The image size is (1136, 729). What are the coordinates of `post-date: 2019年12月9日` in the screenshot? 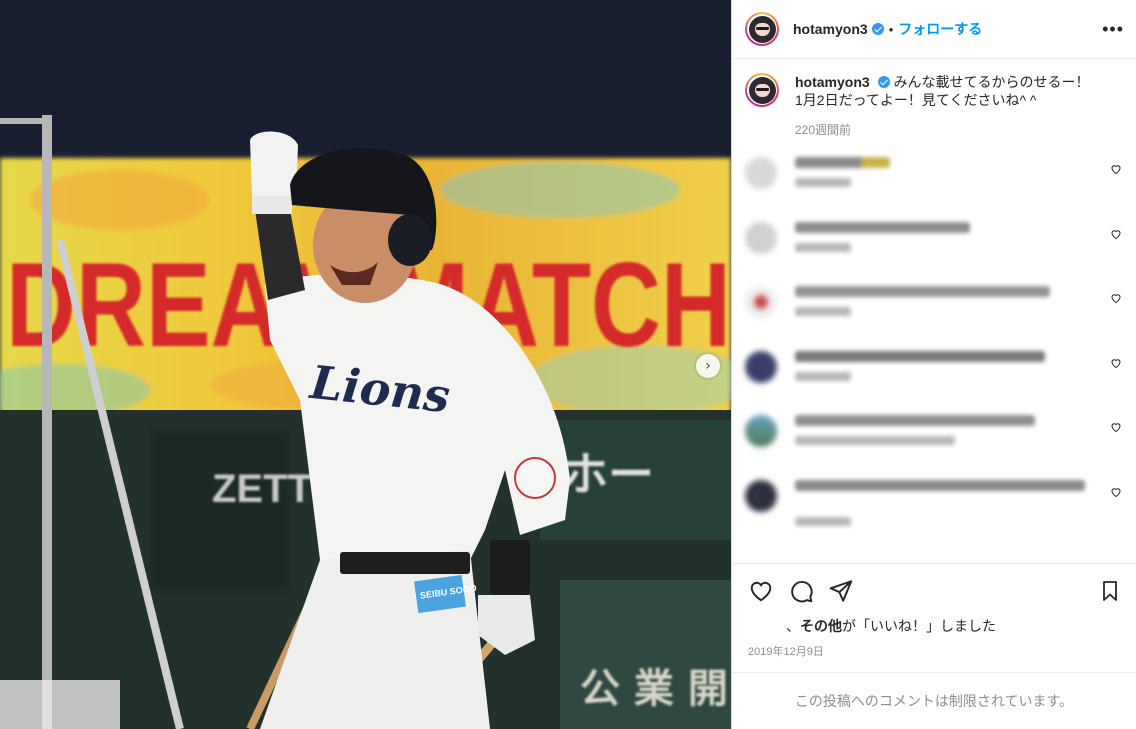 It's located at (935, 651).